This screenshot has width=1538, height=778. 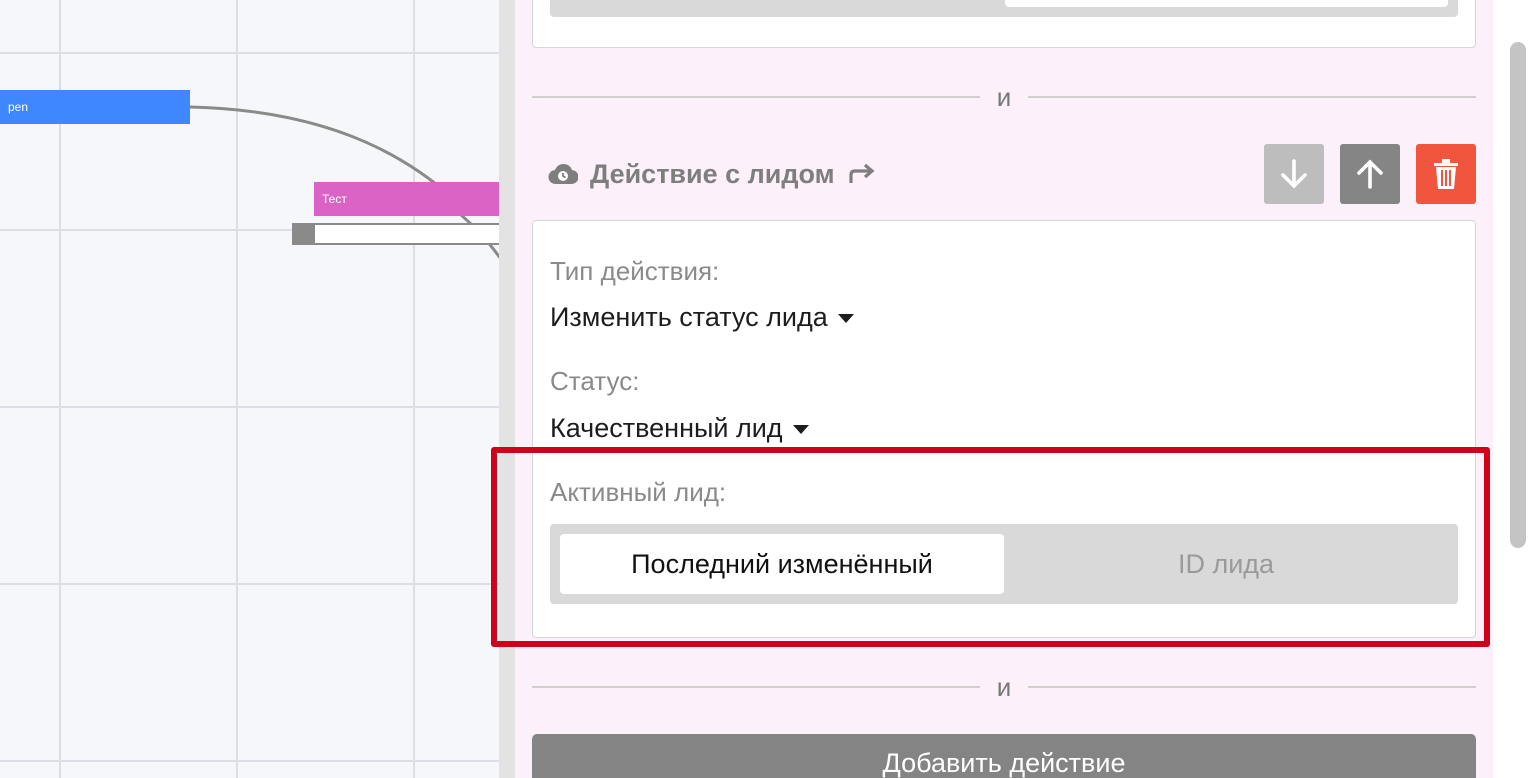 I want to click on action-type-dropdown: Изменить статус лида, so click(x=702, y=317).